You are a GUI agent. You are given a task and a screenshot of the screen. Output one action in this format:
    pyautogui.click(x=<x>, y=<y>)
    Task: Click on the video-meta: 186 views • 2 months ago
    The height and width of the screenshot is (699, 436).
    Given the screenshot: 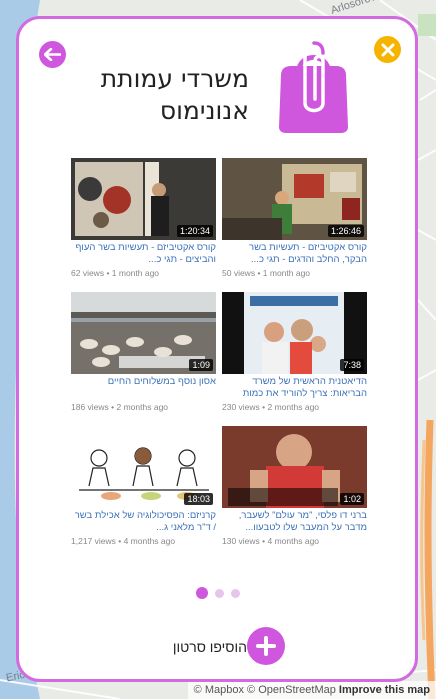 What is the action you would take?
    pyautogui.click(x=120, y=407)
    